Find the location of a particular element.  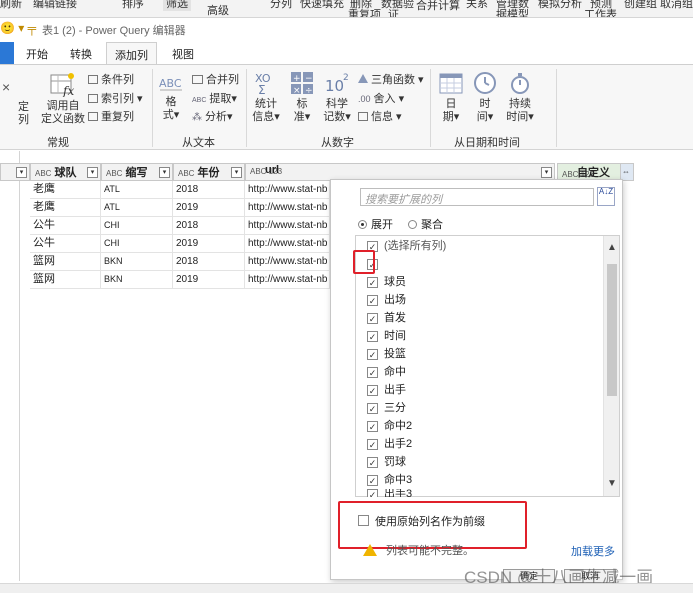

sort-label: 排序 is located at coordinates (133, 5).